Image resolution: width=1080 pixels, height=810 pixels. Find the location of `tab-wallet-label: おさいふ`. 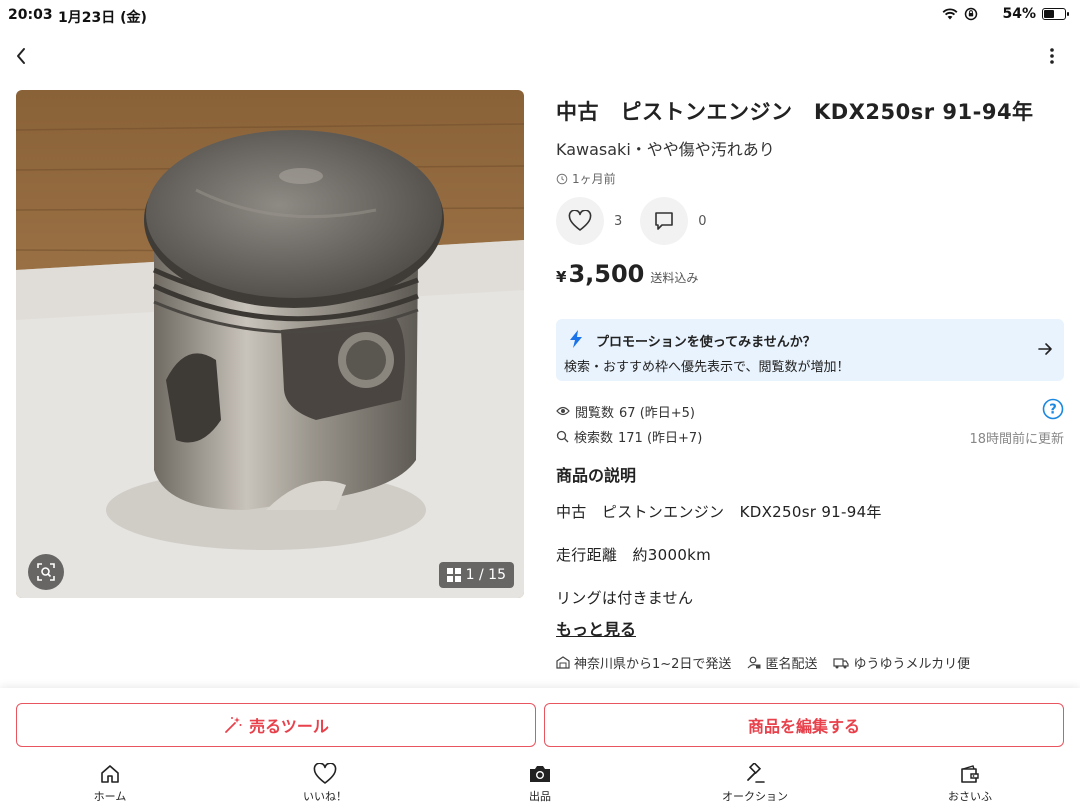

tab-wallet-label: おさいふ is located at coordinates (970, 796).